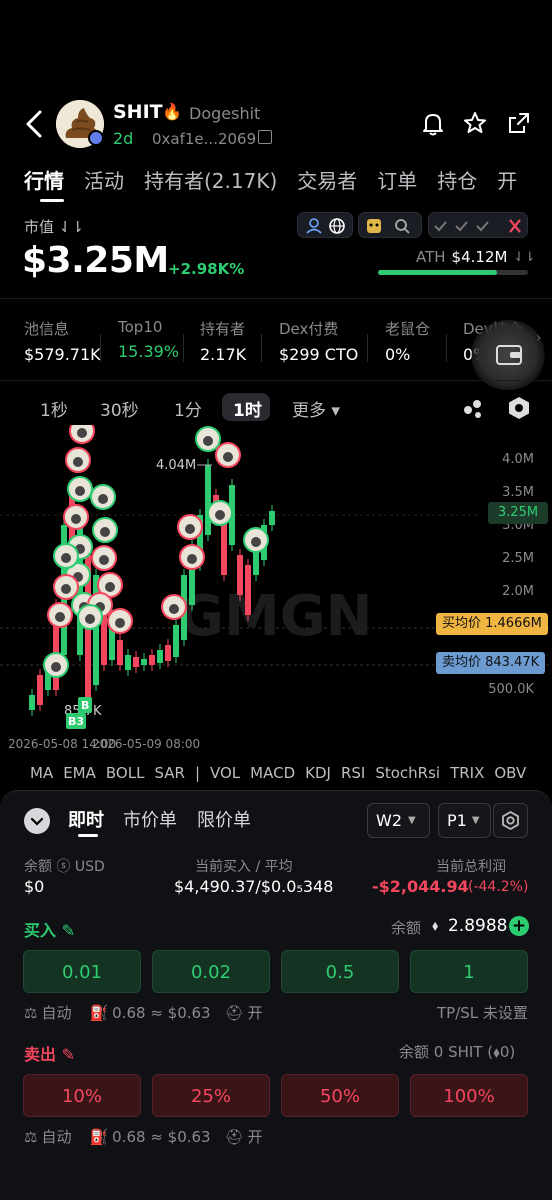 This screenshot has height=1200, width=552. I want to click on tab-orders: 订单, so click(397, 179).